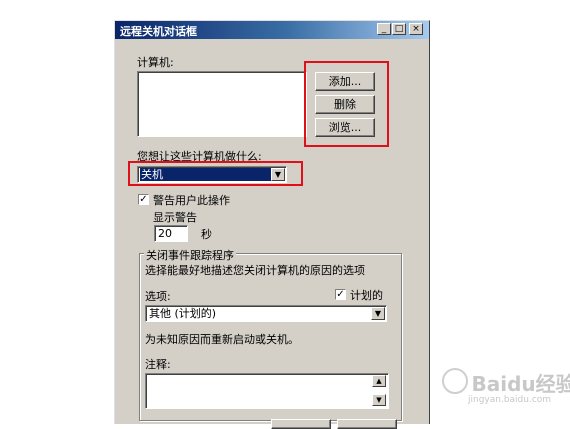 The height and width of the screenshot is (429, 570). I want to click on ok-button-partial, so click(301, 424).